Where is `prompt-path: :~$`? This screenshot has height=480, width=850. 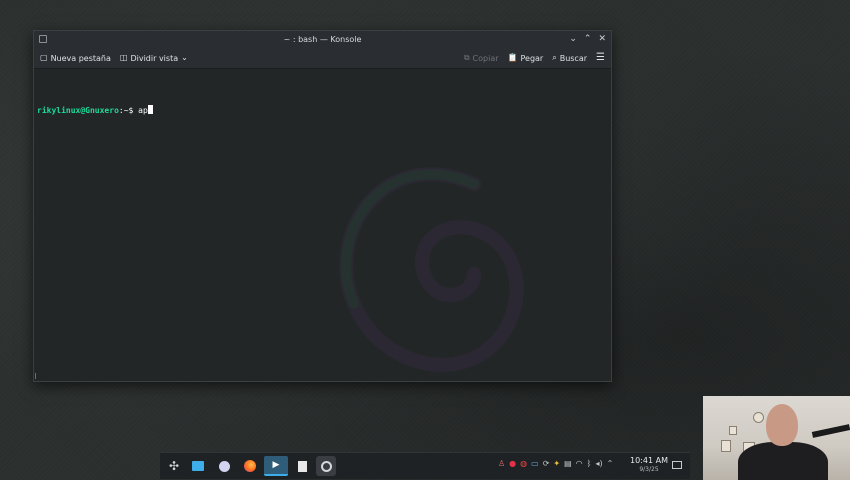 prompt-path: :~$ is located at coordinates (128, 110).